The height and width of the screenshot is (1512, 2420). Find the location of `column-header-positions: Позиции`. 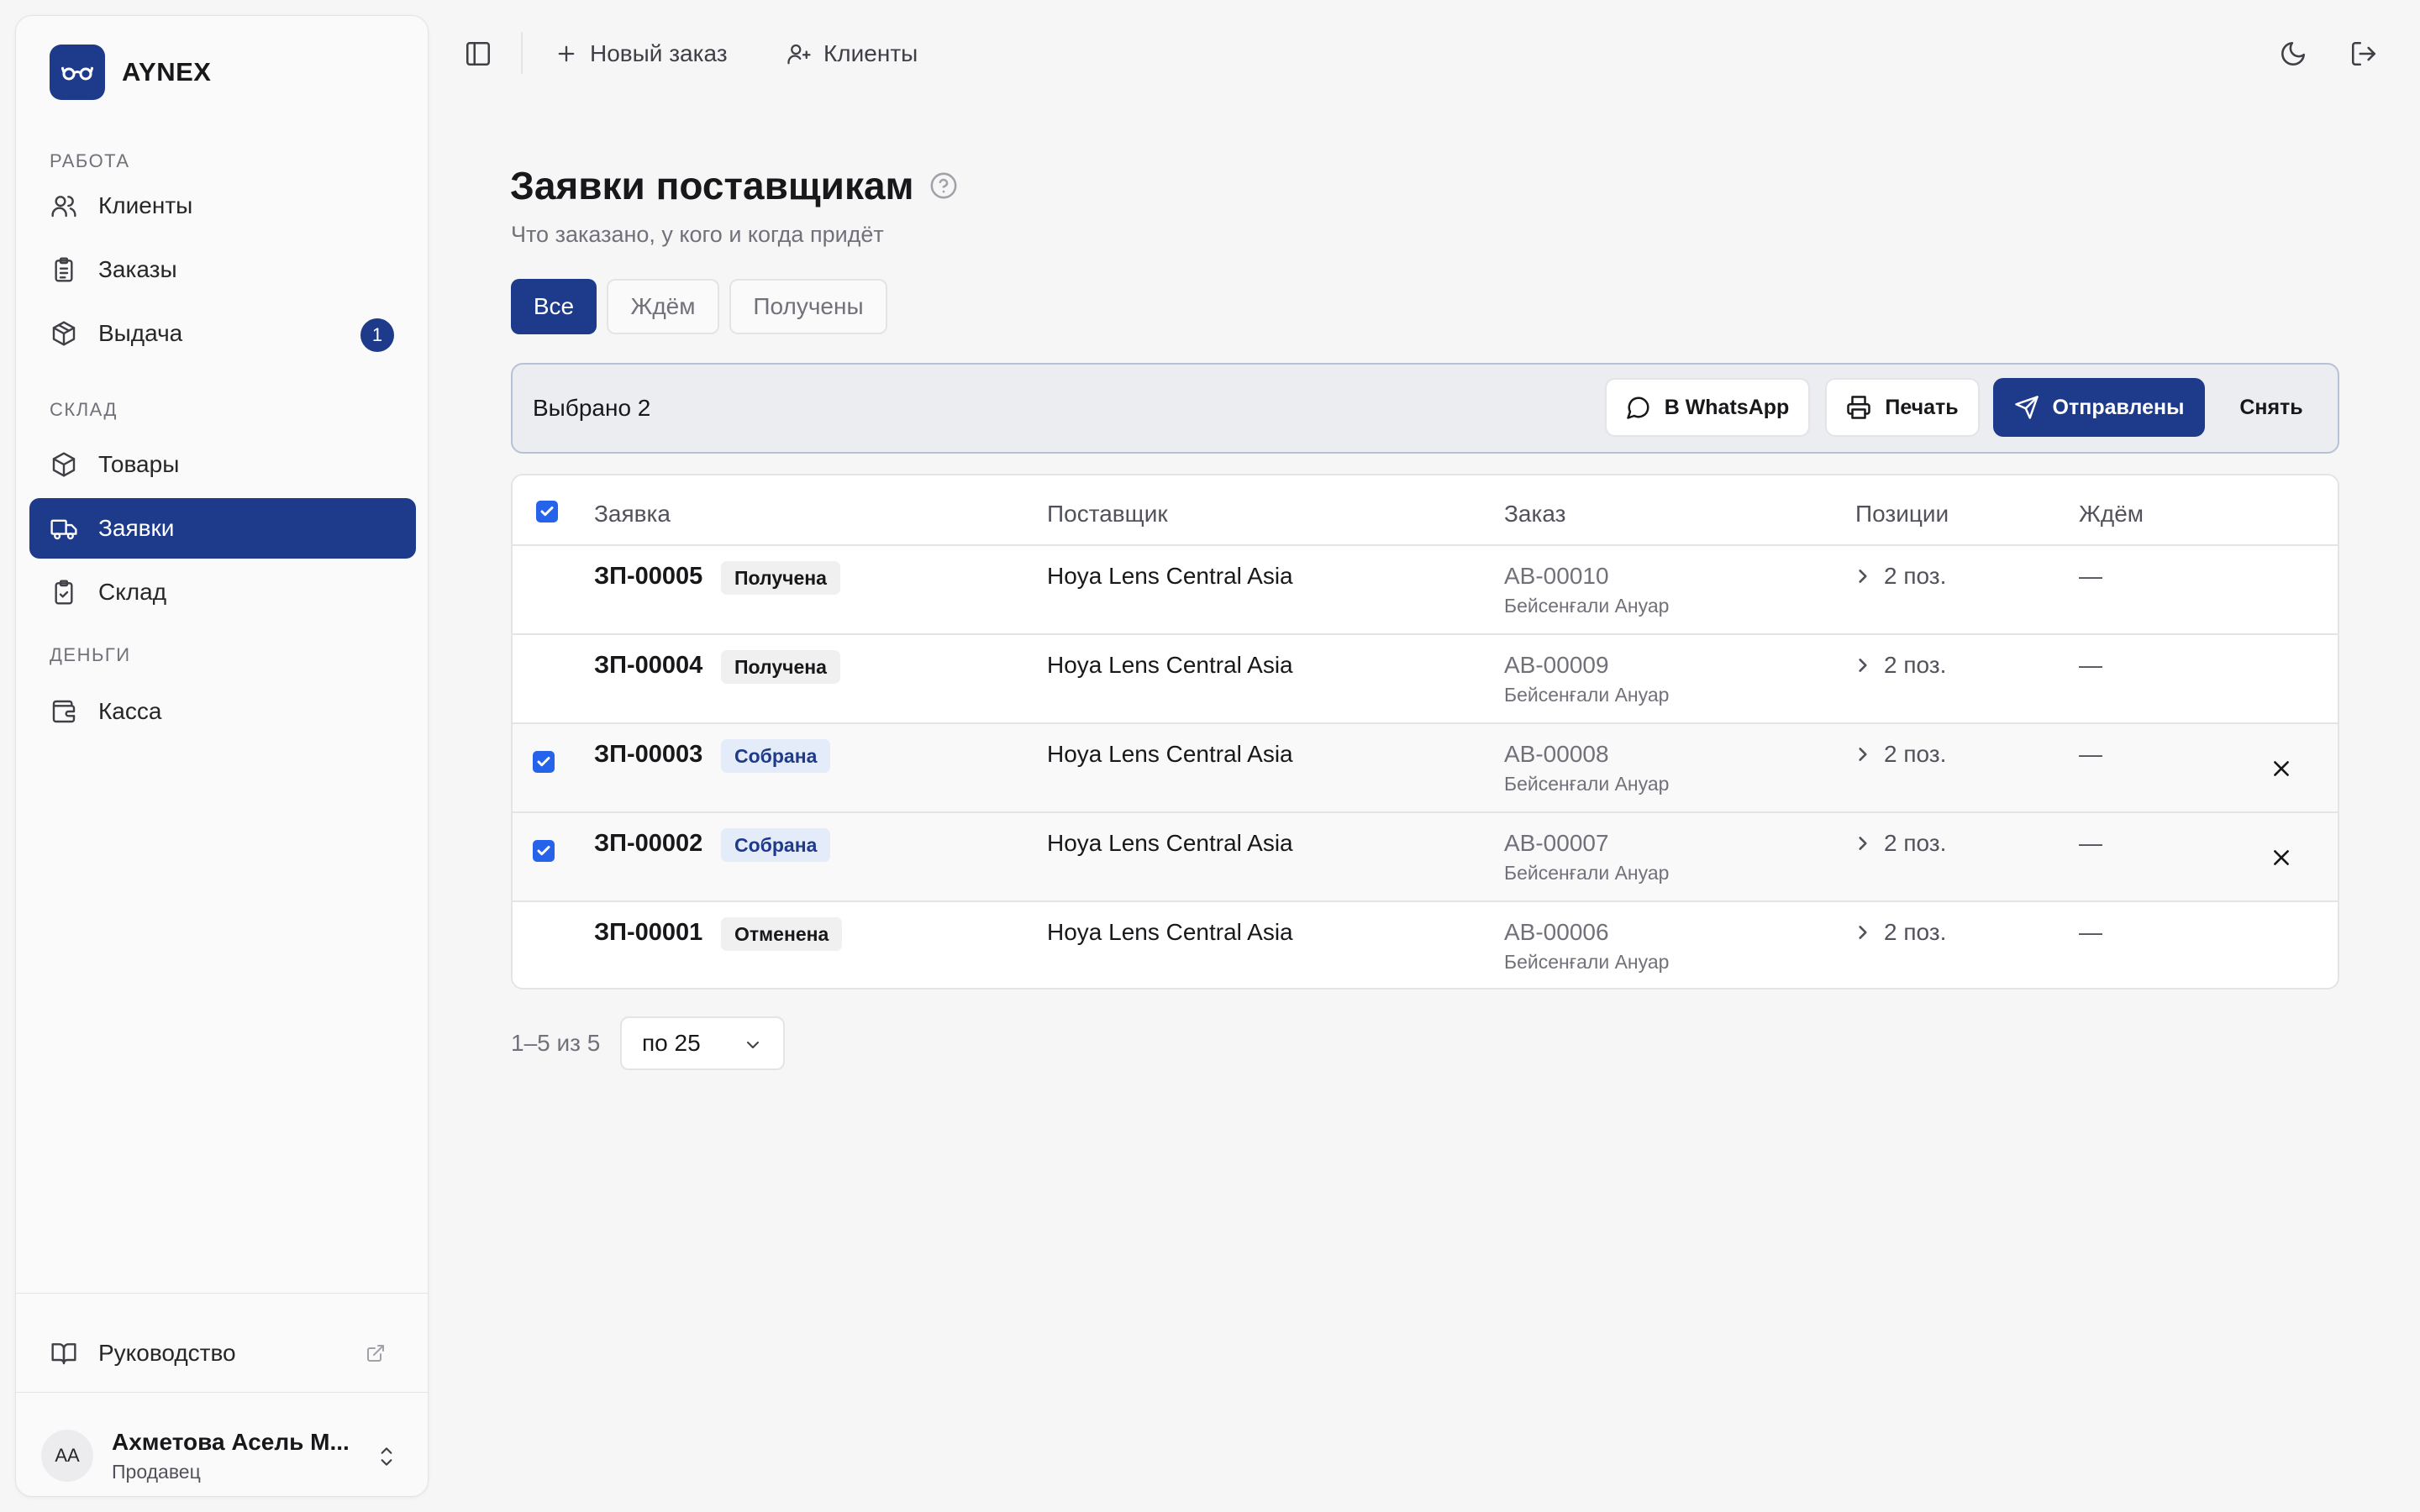

column-header-positions: Позиции is located at coordinates (1902, 514).